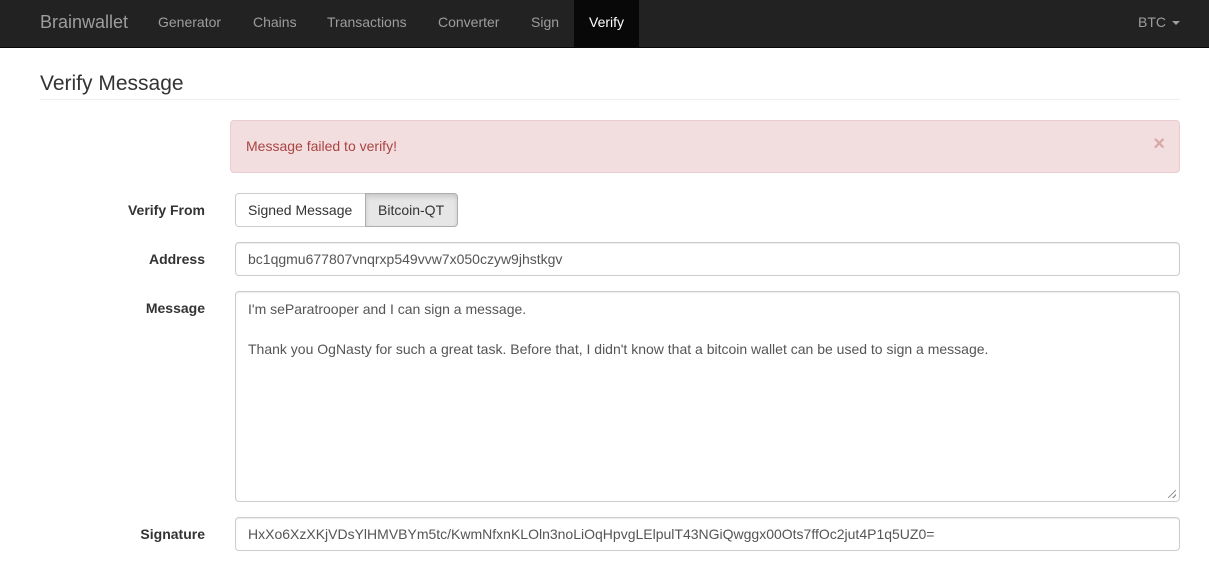  I want to click on signature-label: Signature, so click(172, 534).